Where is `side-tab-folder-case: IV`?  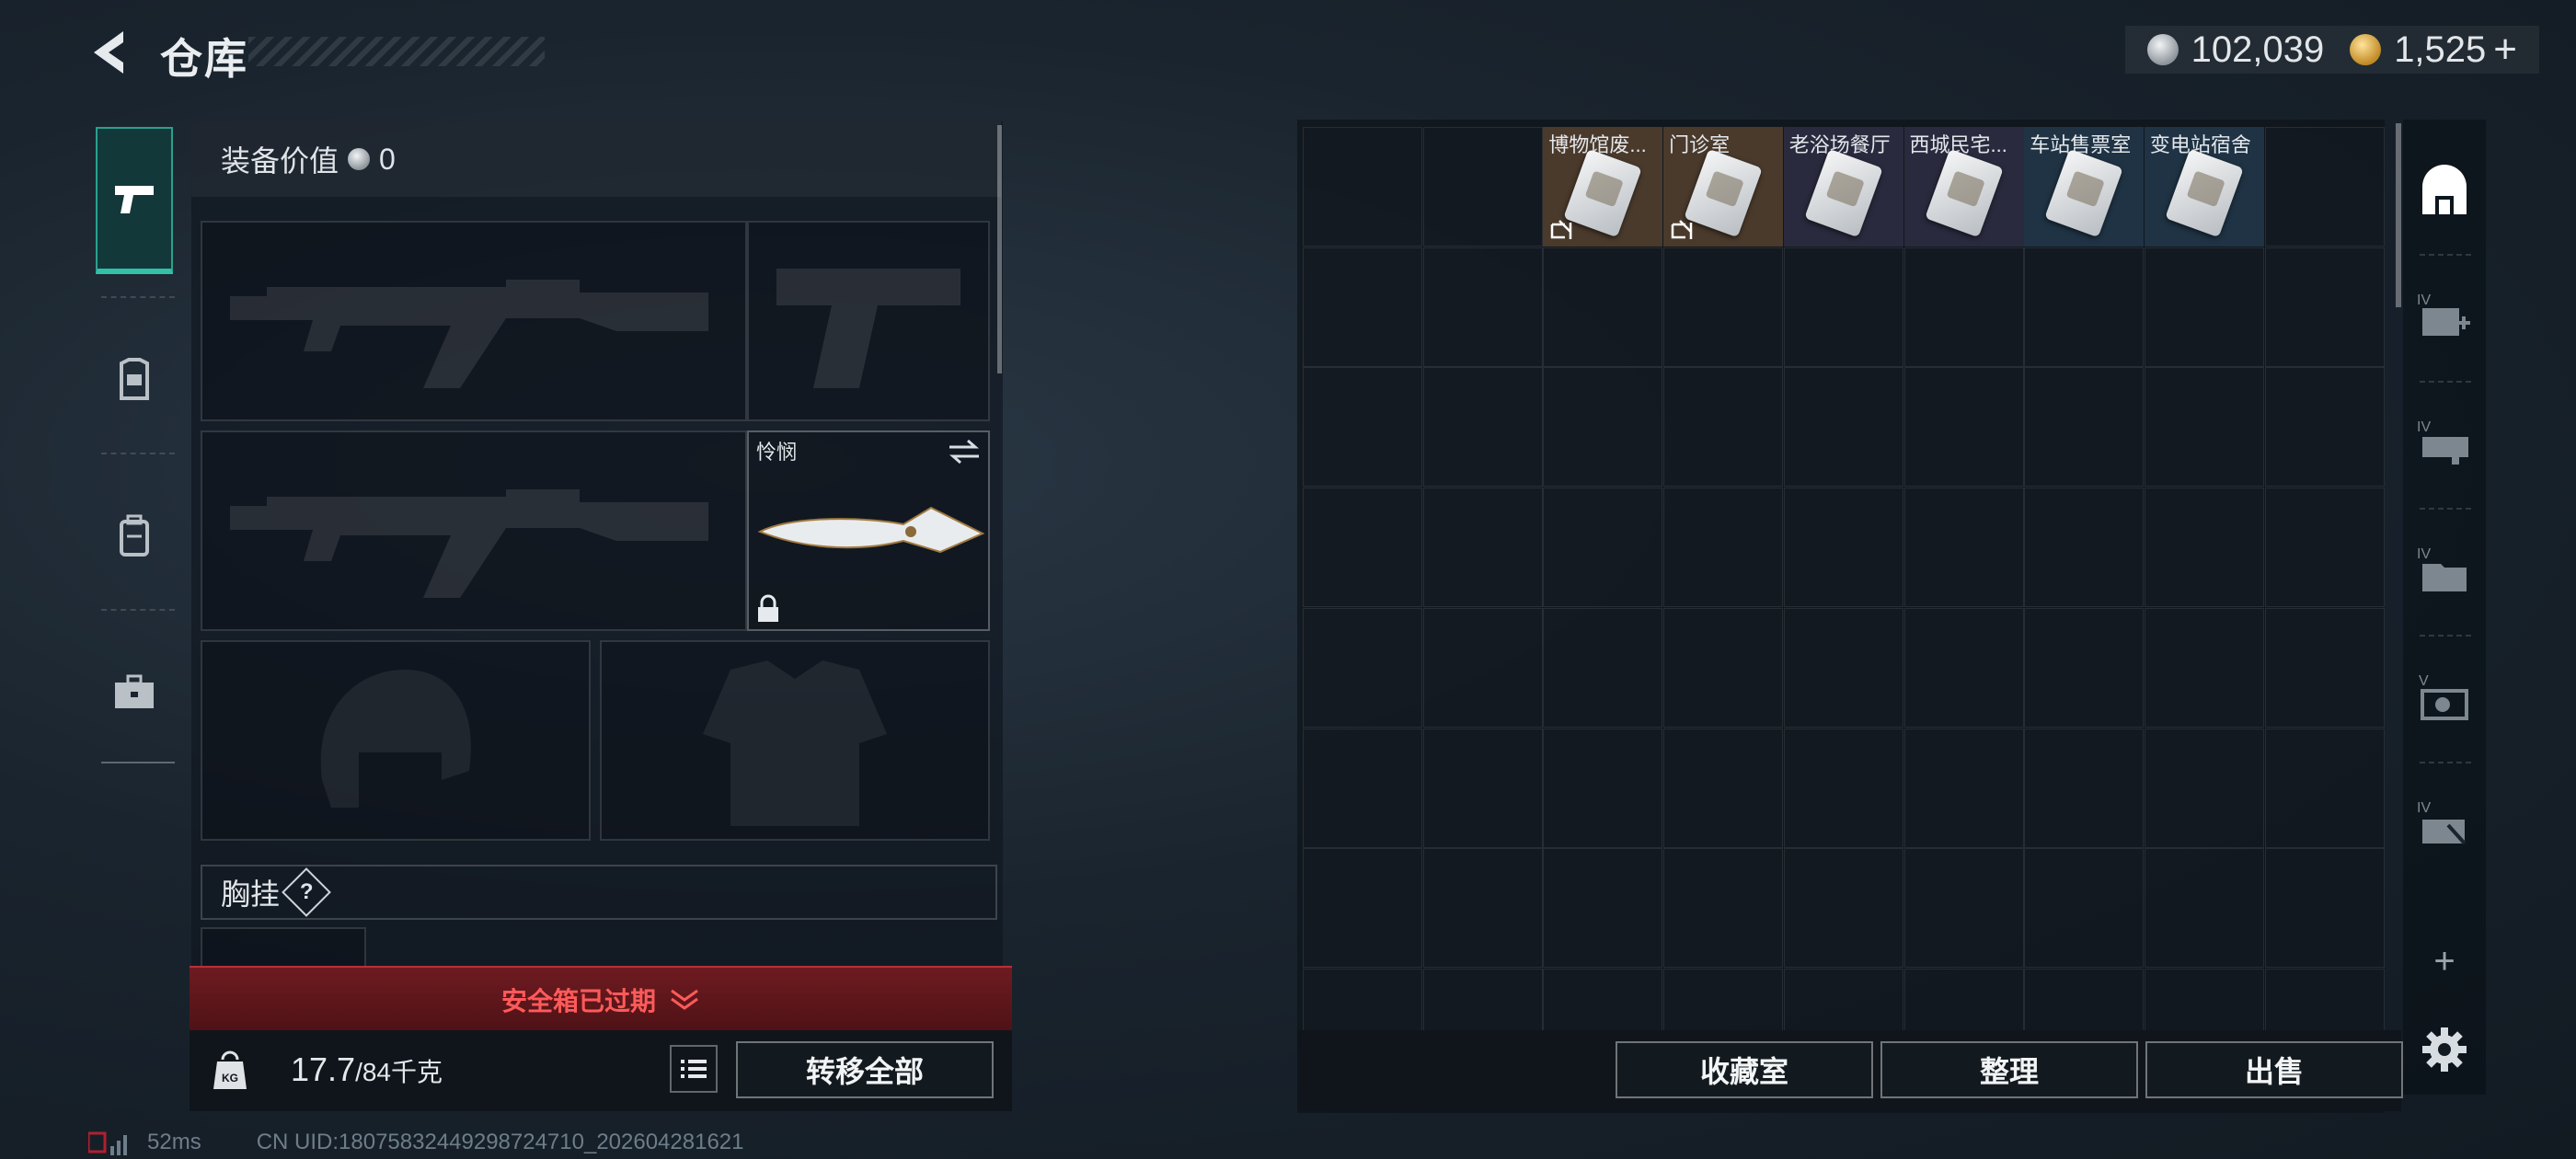 side-tab-folder-case: IV is located at coordinates (2444, 569).